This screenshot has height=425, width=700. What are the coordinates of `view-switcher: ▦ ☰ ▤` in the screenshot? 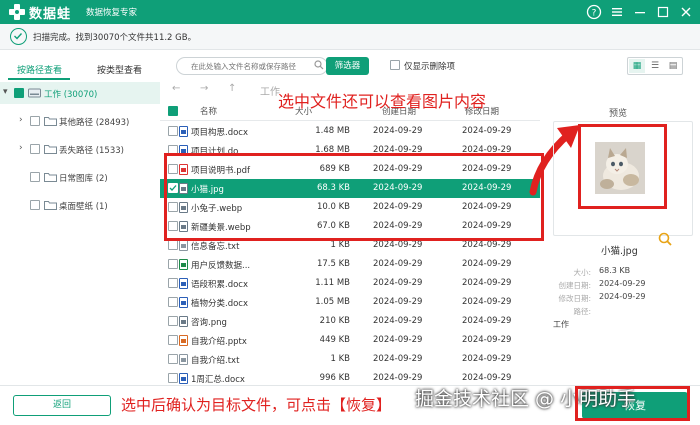 It's located at (655, 66).